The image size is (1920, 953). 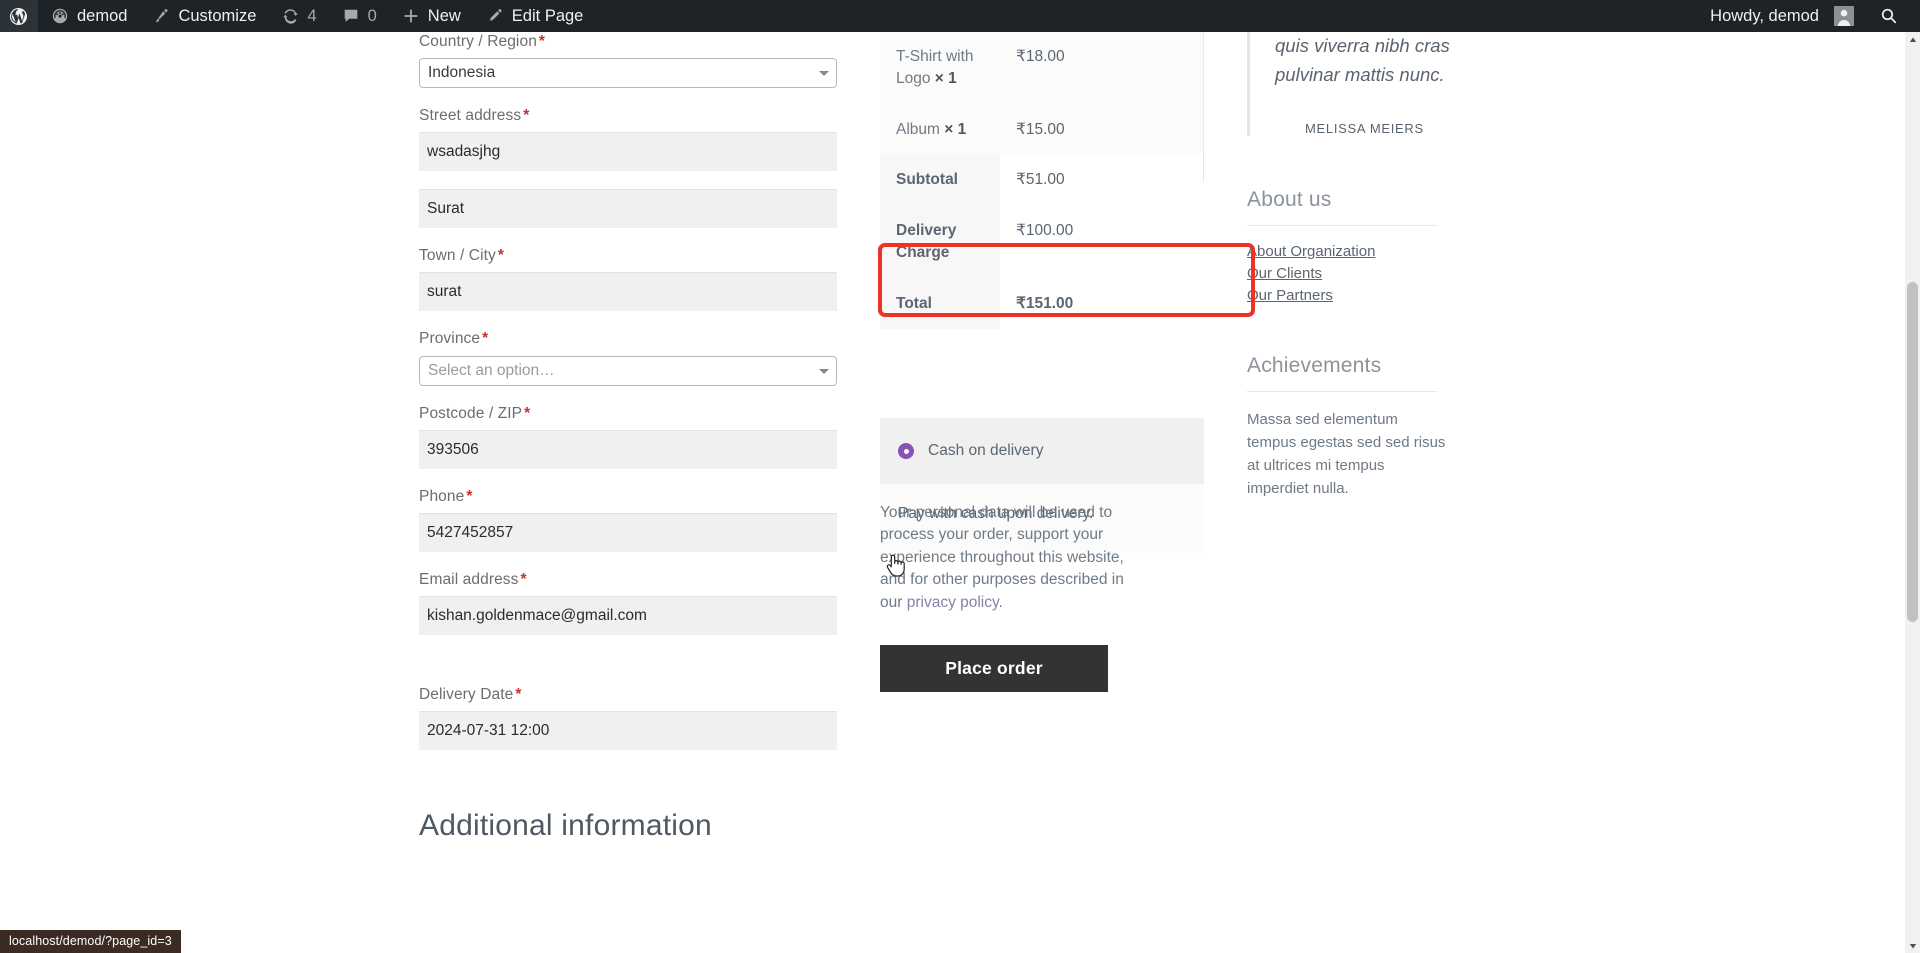 I want to click on link-our-clients: Our Clients, so click(x=1284, y=273).